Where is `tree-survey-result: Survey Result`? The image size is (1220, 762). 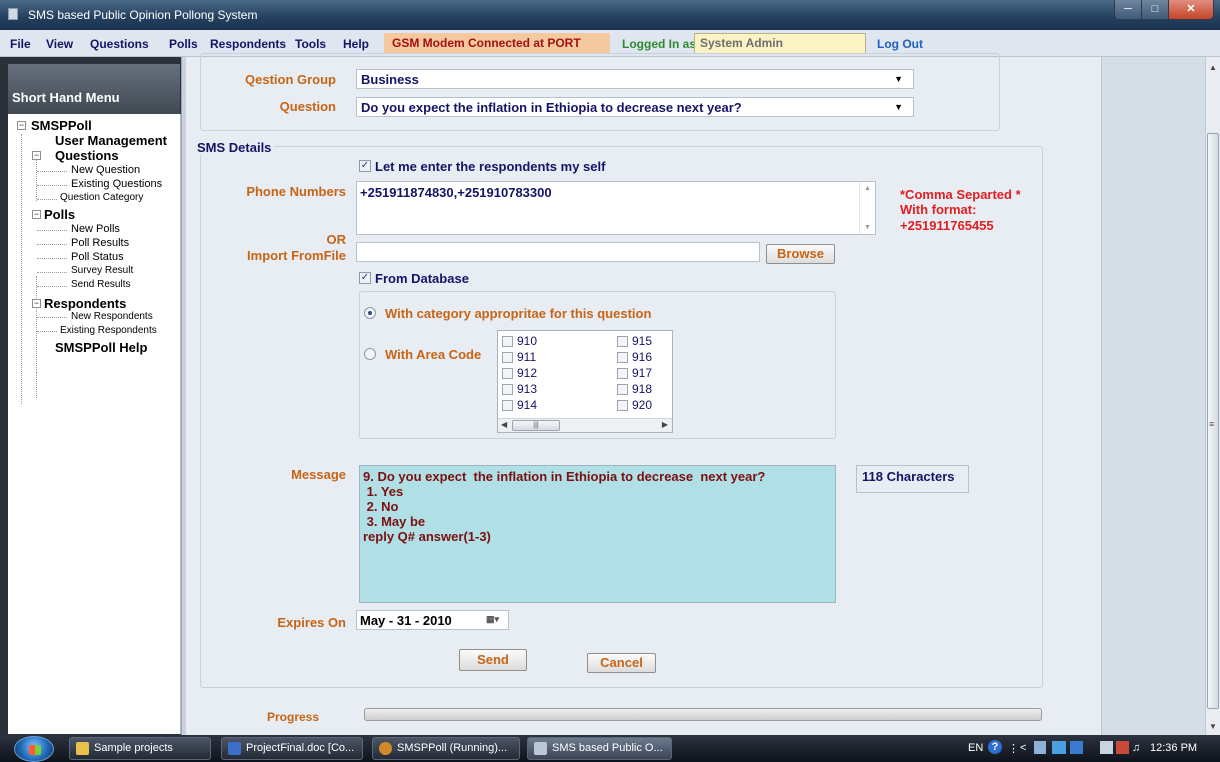 tree-survey-result: Survey Result is located at coordinates (102, 270).